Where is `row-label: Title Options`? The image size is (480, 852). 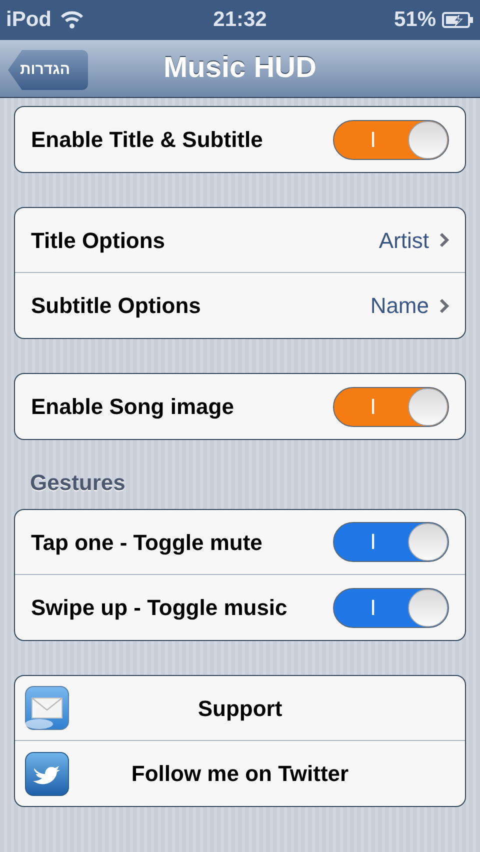
row-label: Title Options is located at coordinates (98, 240).